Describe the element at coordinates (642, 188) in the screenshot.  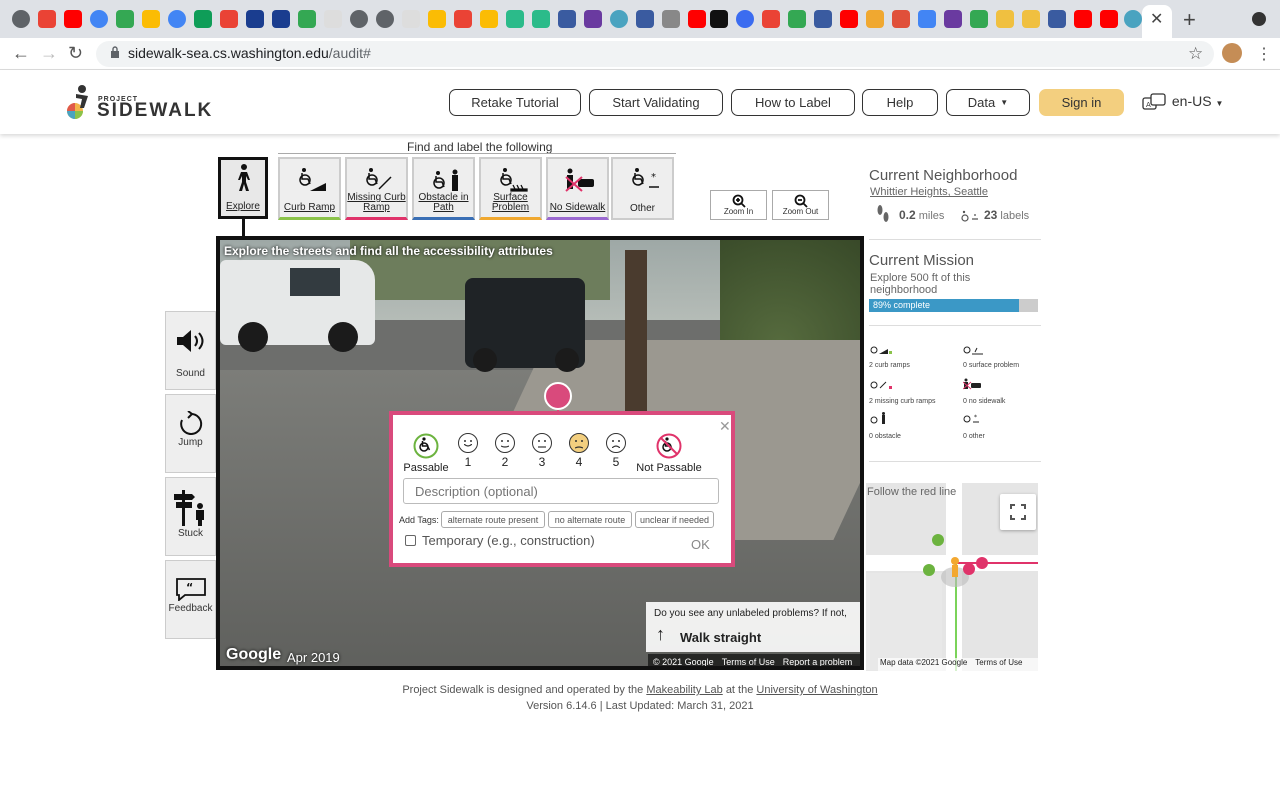
I see `other-tool-button: * Other` at that location.